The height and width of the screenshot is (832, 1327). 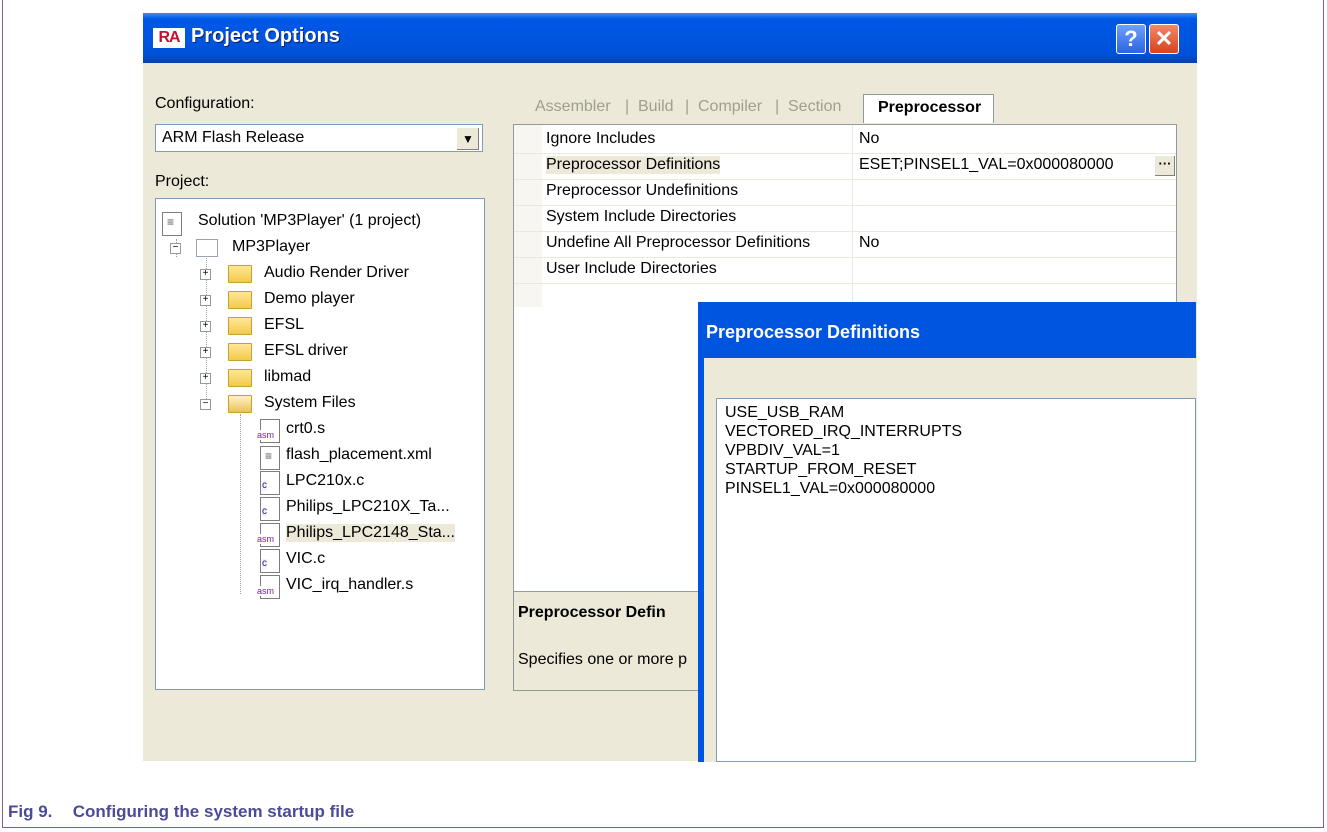 What do you see at coordinates (830, 488) in the screenshot?
I see `definition-line: PINSEL1_VAL=0x000080000` at bounding box center [830, 488].